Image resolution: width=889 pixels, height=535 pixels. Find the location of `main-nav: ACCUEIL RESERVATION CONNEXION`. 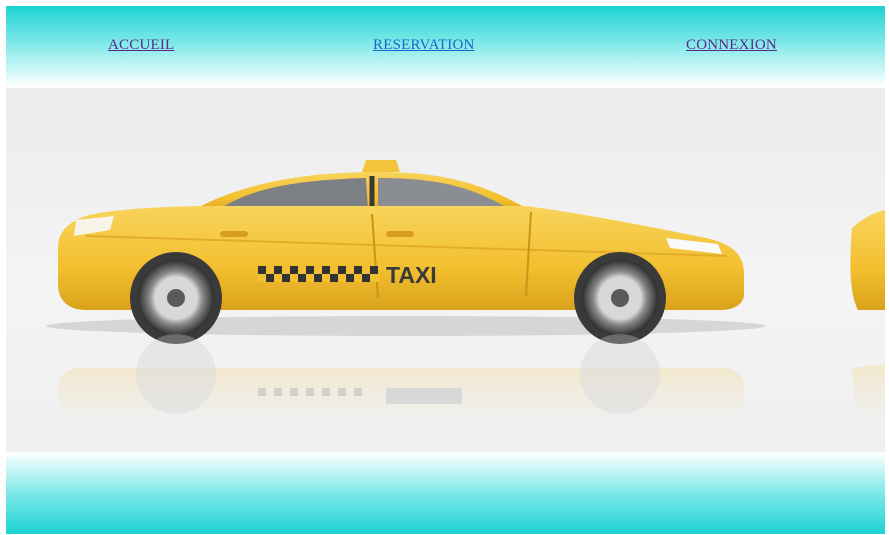

main-nav: ACCUEIL RESERVATION CONNEXION is located at coordinates (445, 46).